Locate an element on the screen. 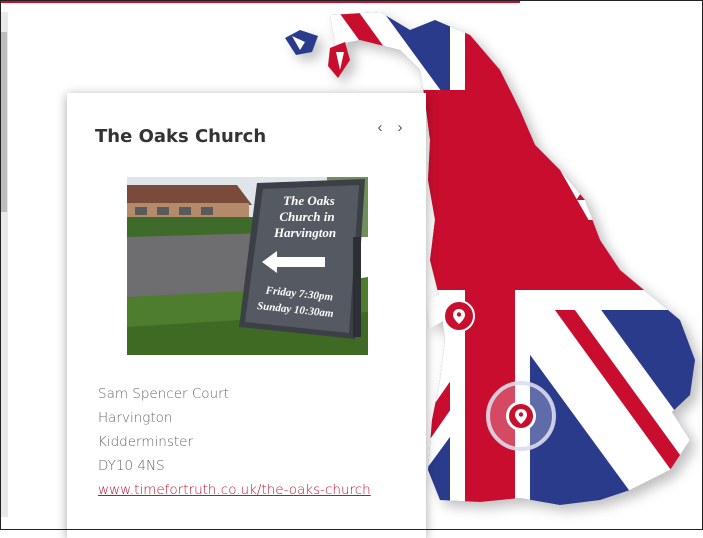  sign-line-3: Harvington is located at coordinates (304, 232).